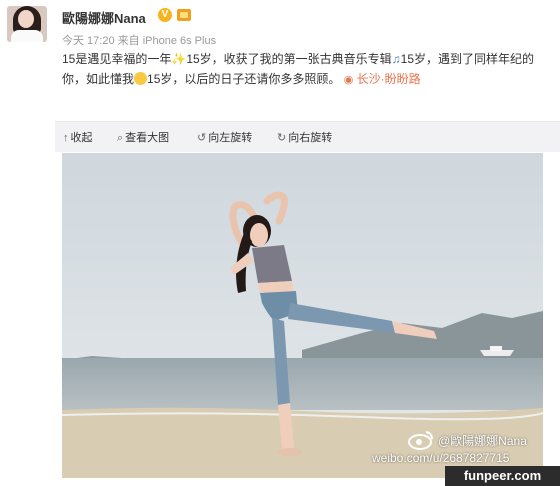 The height and width of the screenshot is (486, 560). What do you see at coordinates (117, 59) in the screenshot?
I see `post-text-part-1: 15是遇见幸福的一年` at bounding box center [117, 59].